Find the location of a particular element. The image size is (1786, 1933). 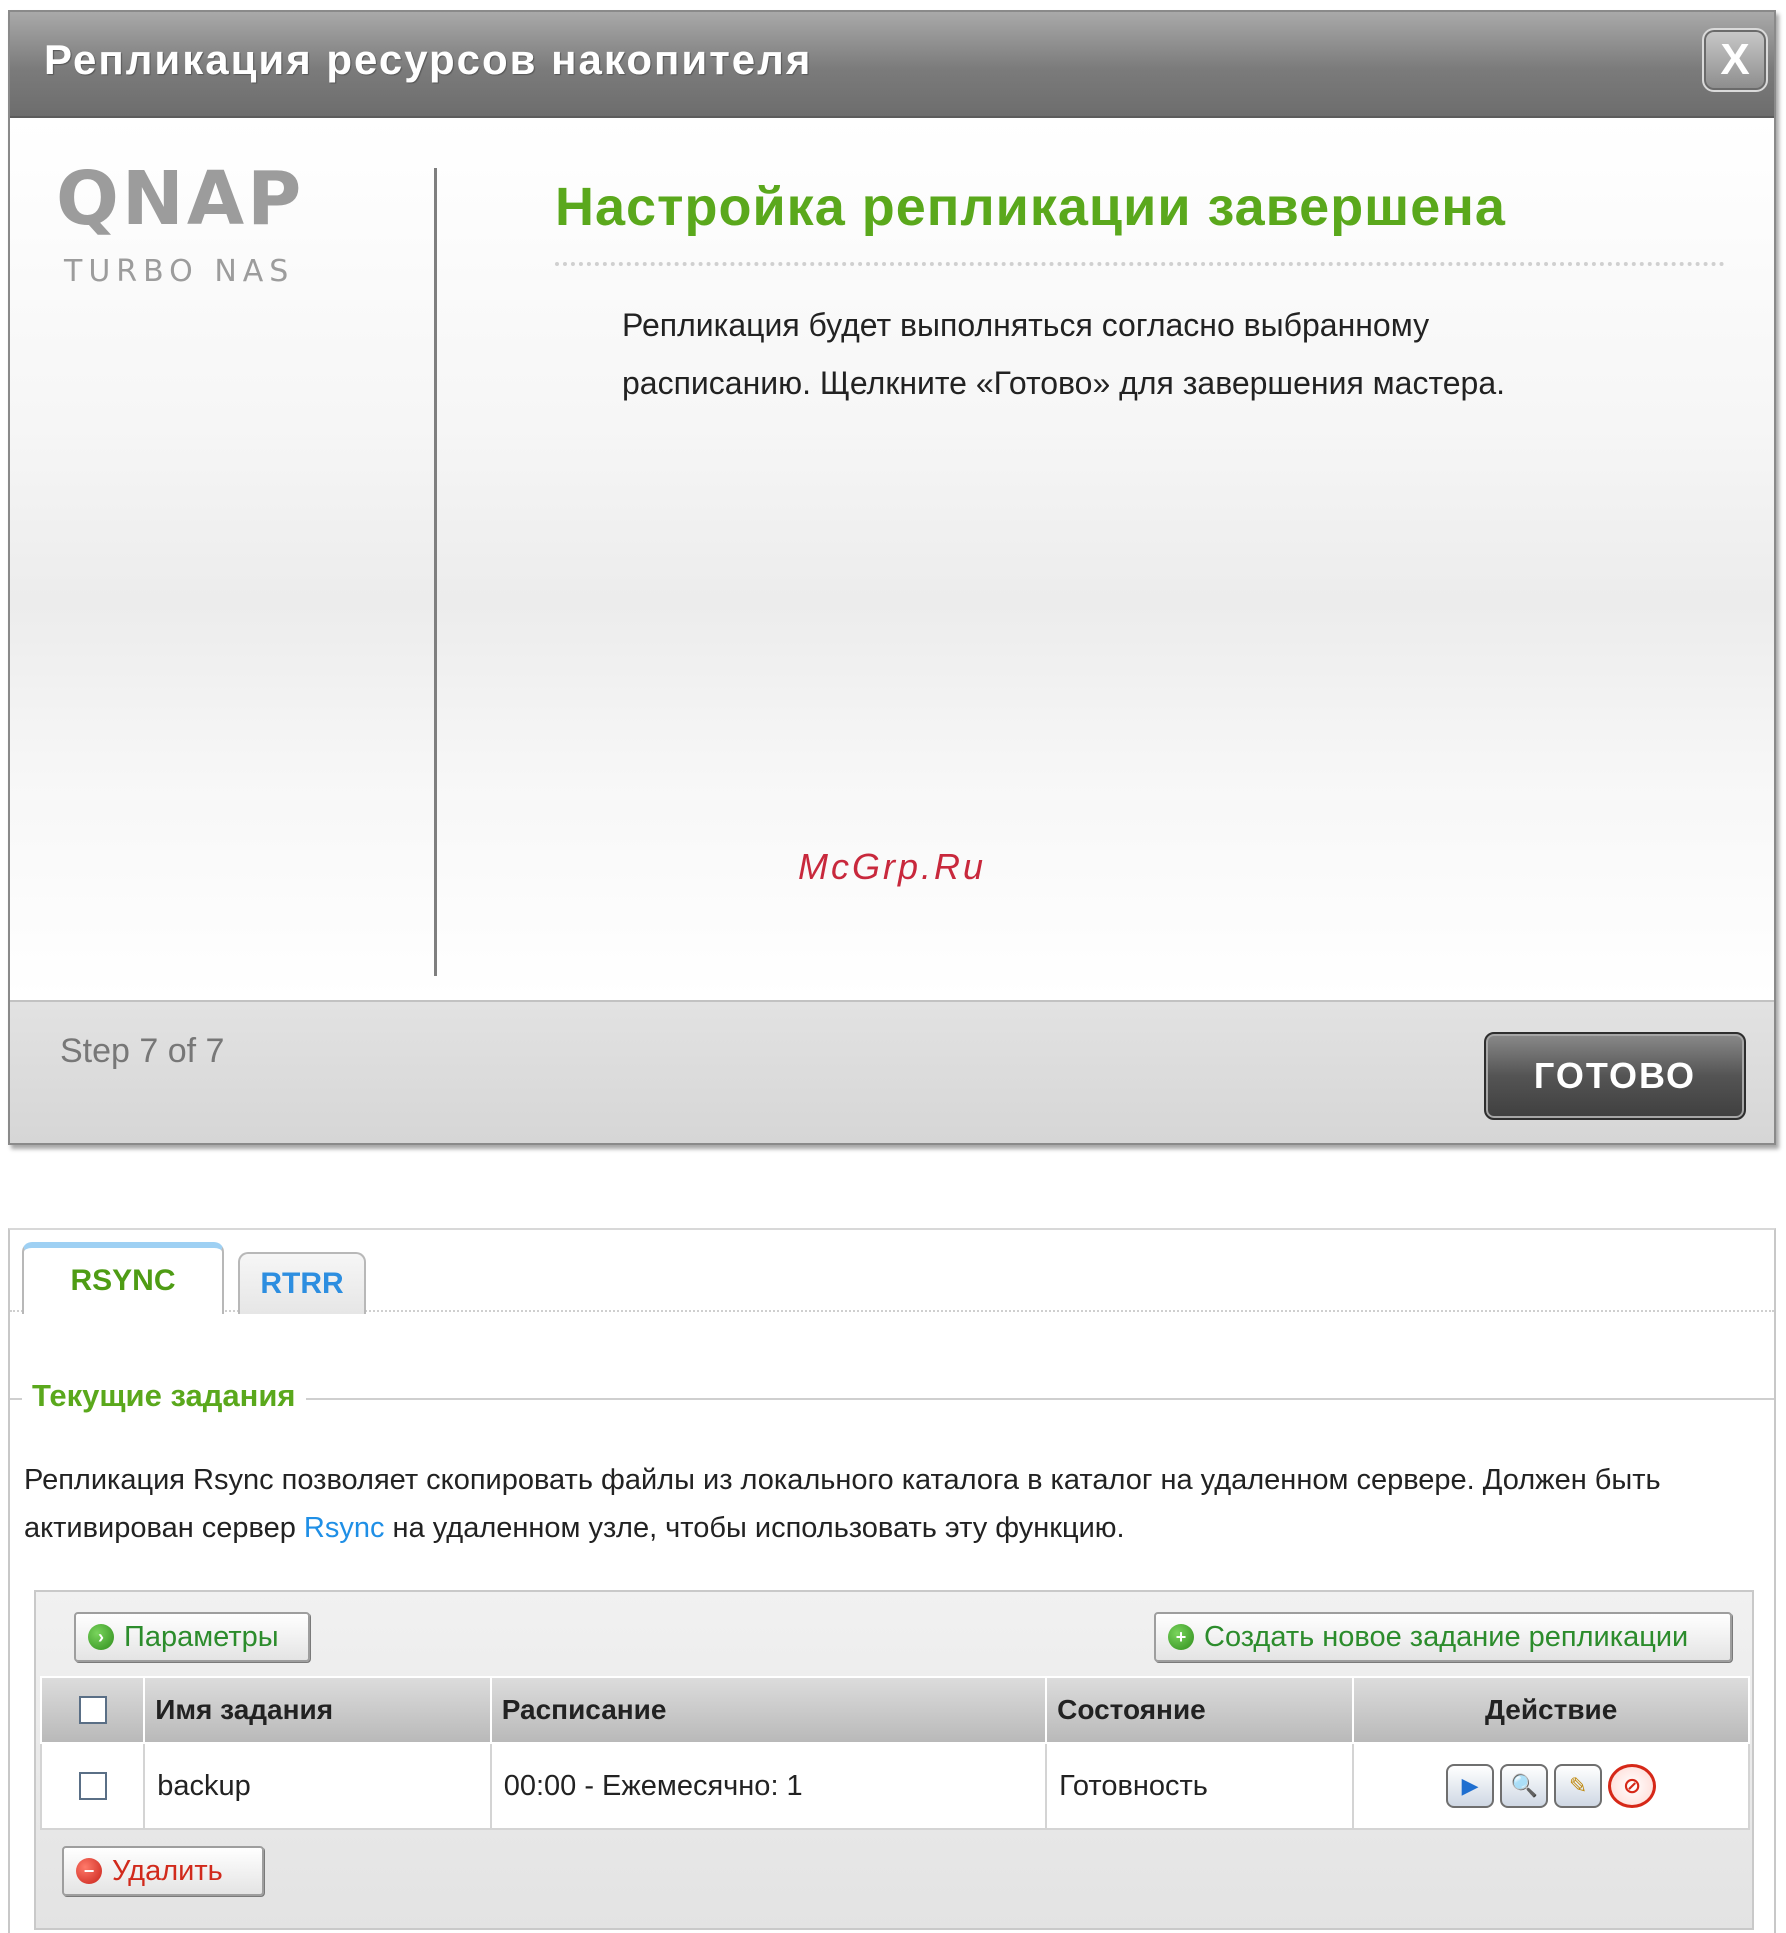

view-log-icon: 🔍 is located at coordinates (1524, 1786).